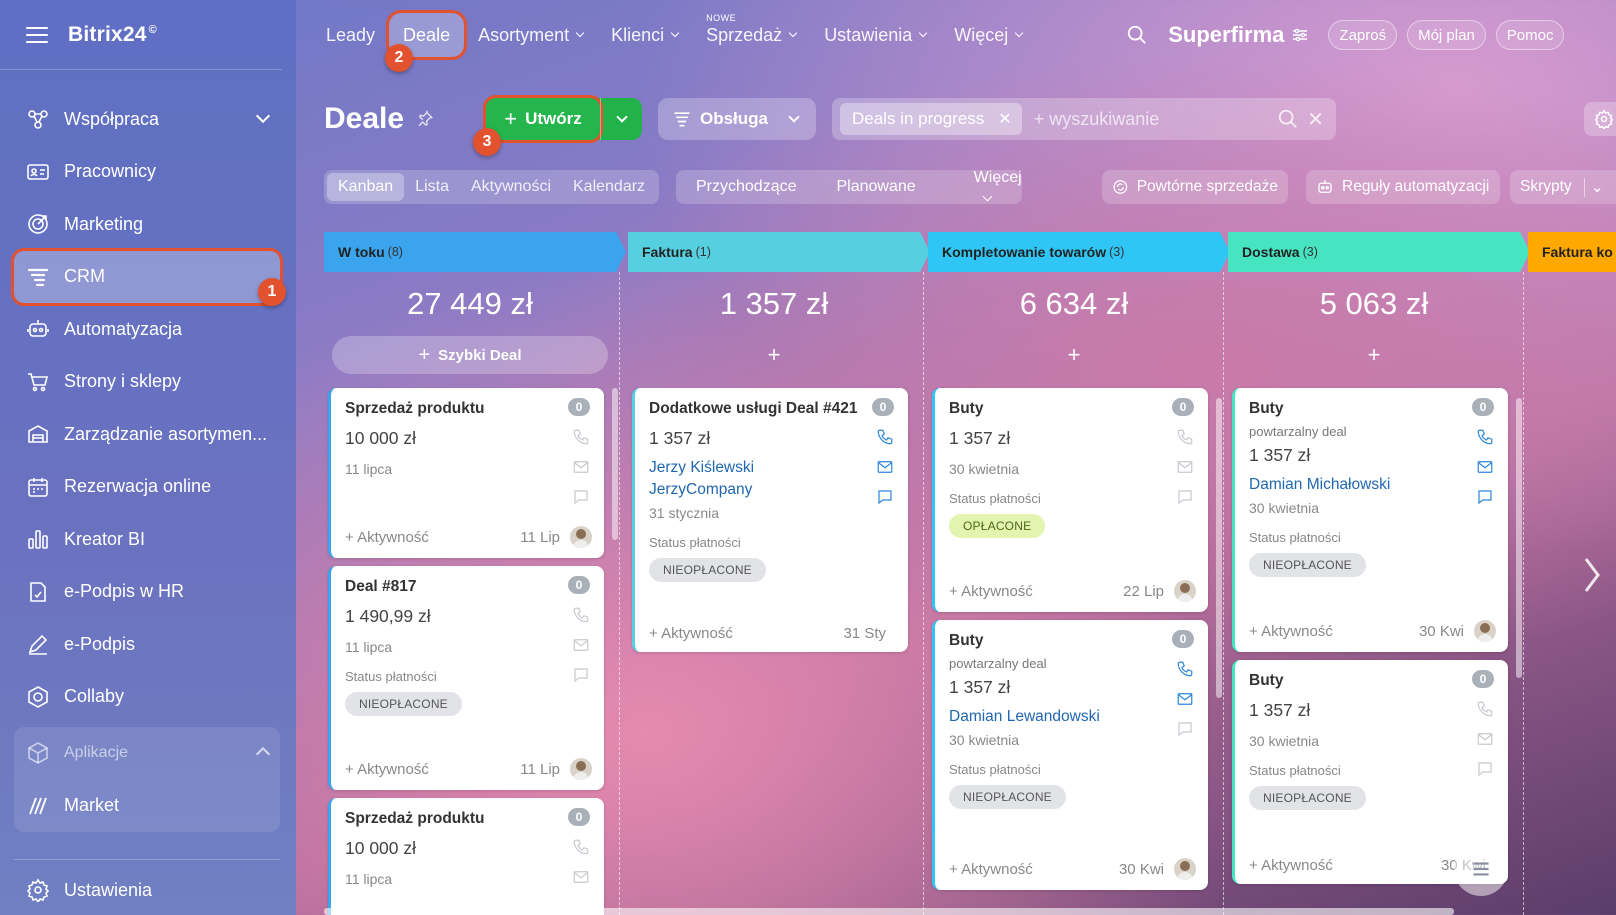 This screenshot has width=1616, height=915. What do you see at coordinates (1156, 119) in the screenshot?
I see `search-input: + wyszukiwanie` at bounding box center [1156, 119].